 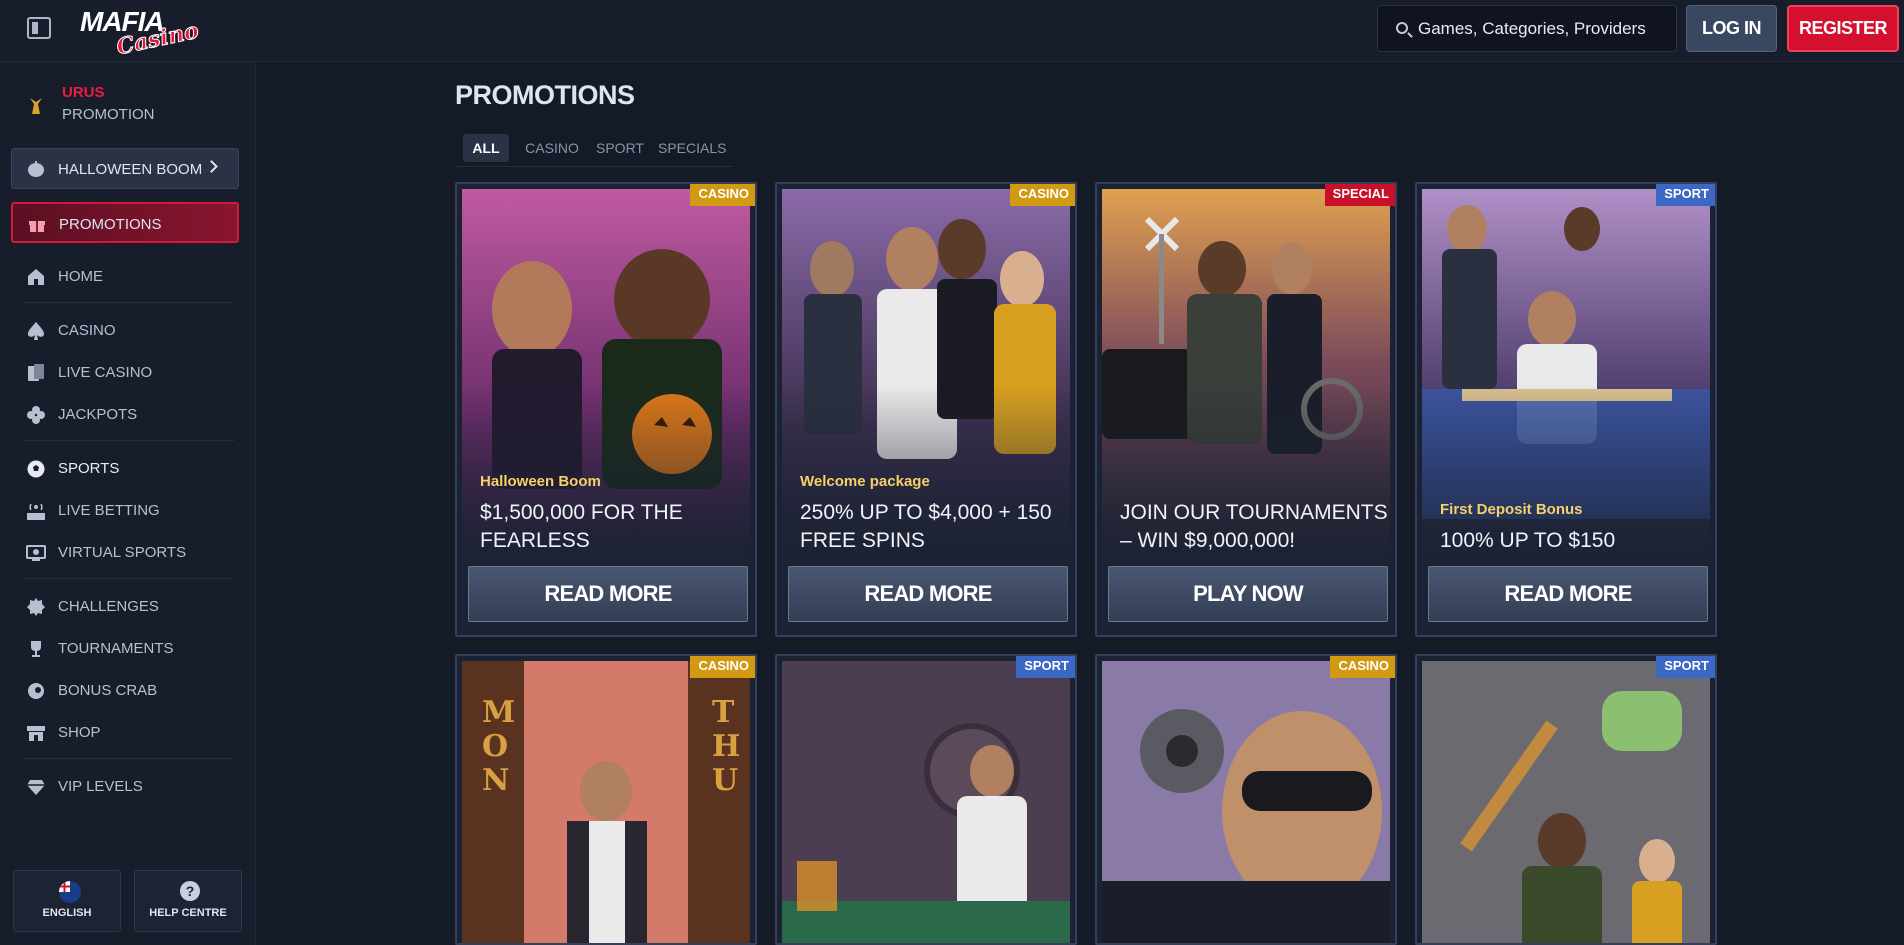 I want to click on sidebar-toggle-icon, so click(x=39, y=28).